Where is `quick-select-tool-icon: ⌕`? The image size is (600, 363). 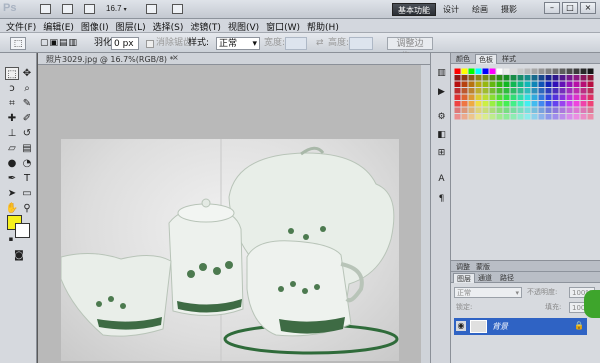 quick-select-tool-icon: ⌕ is located at coordinates (27, 88).